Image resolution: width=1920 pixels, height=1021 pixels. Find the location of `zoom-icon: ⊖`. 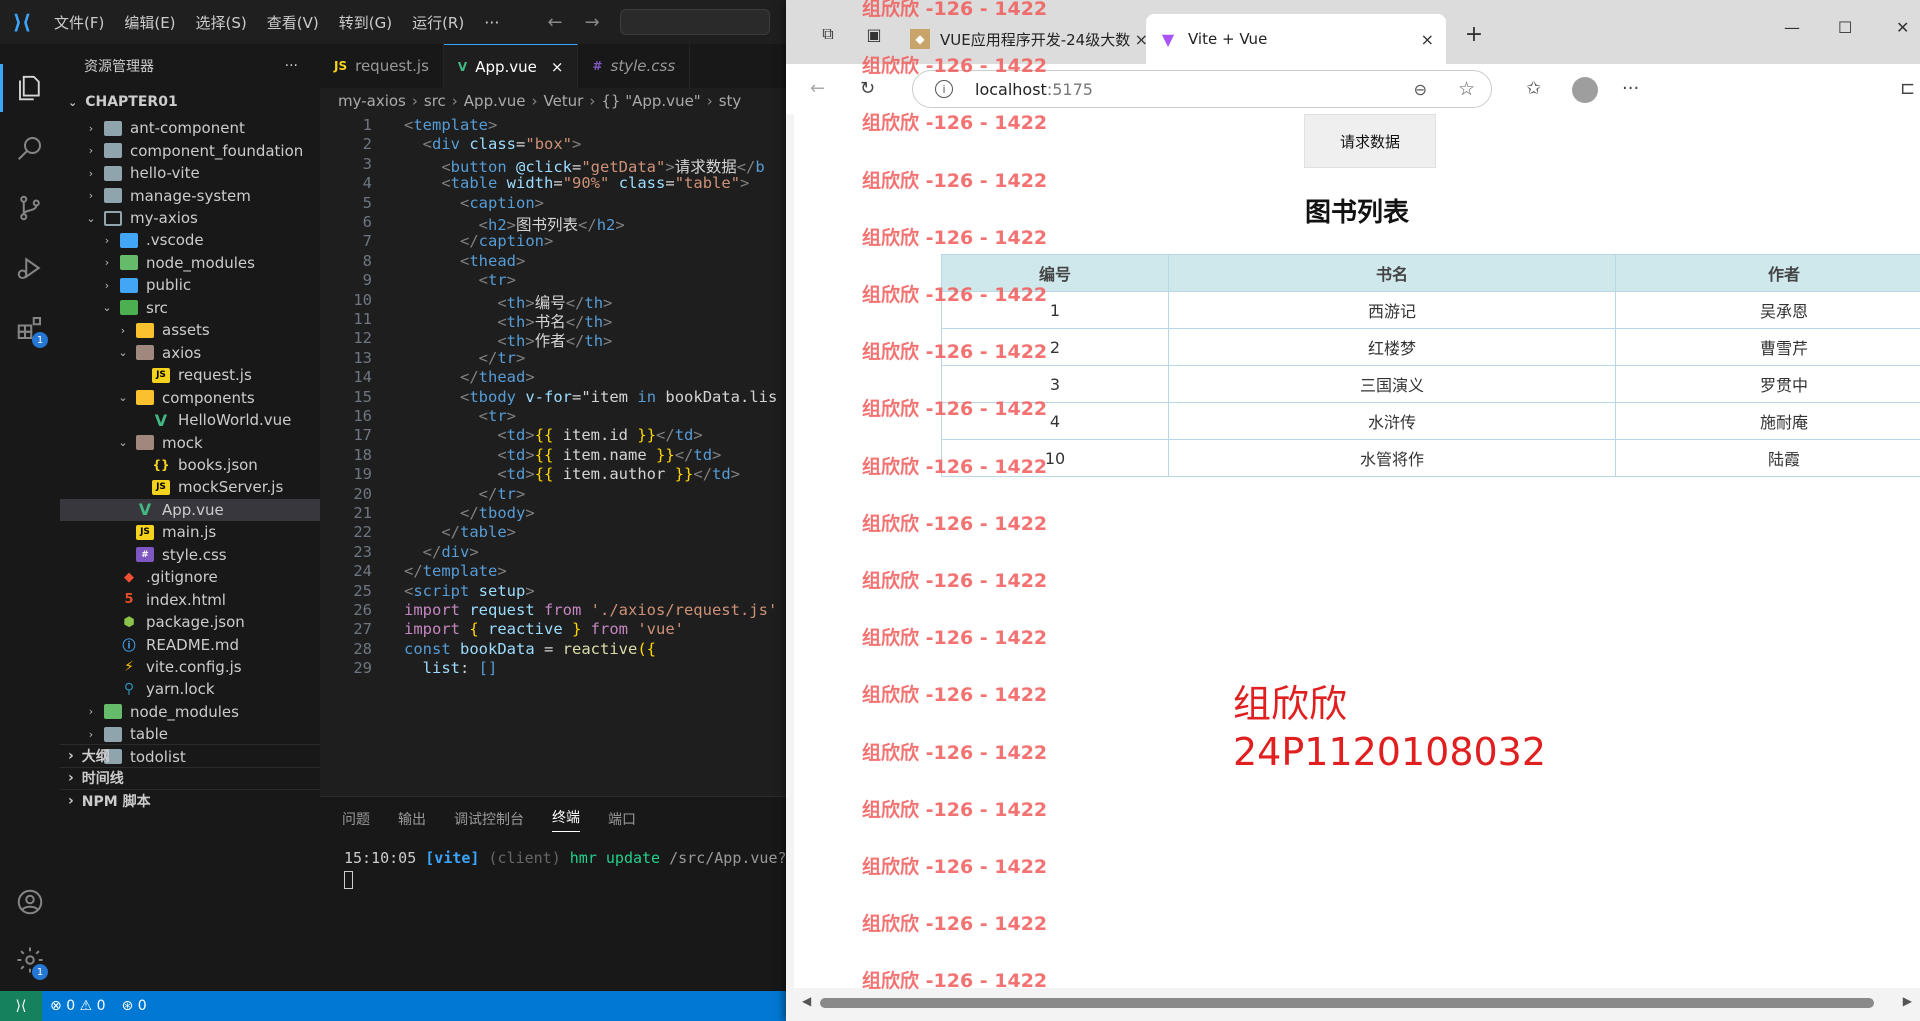

zoom-icon: ⊖ is located at coordinates (1420, 89).